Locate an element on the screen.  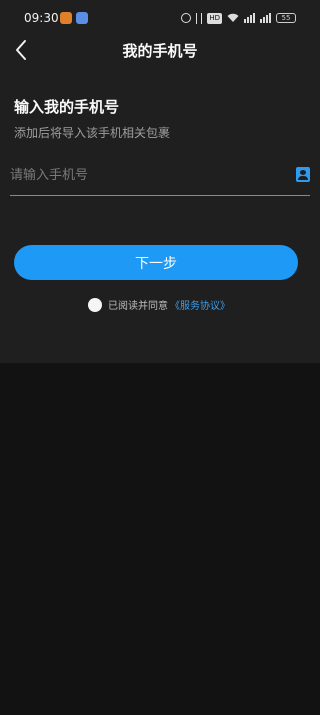
header: 我的手机号 is located at coordinates (160, 51).